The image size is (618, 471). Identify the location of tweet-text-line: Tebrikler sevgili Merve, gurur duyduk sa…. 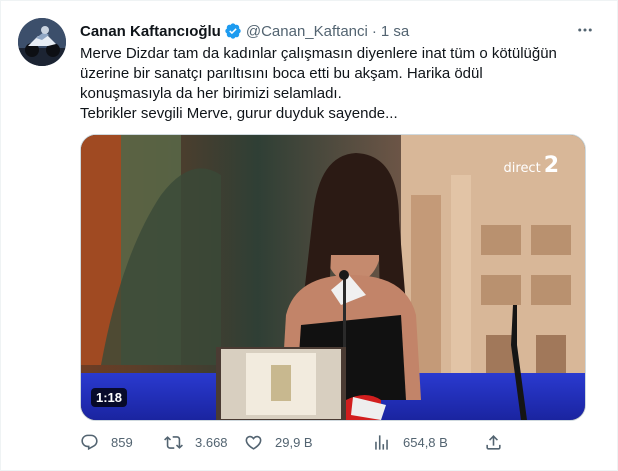
(239, 113).